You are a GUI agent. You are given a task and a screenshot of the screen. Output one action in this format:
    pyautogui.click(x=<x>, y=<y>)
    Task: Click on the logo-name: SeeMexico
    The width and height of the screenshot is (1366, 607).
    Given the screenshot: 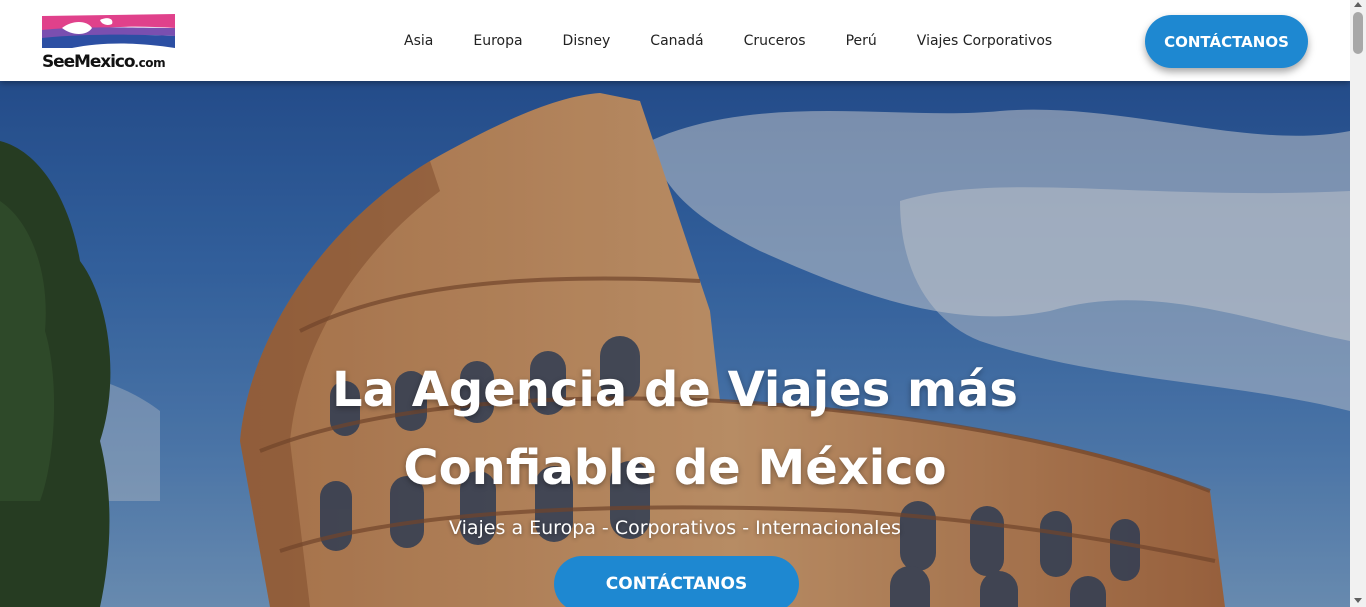 What is the action you would take?
    pyautogui.click(x=89, y=62)
    